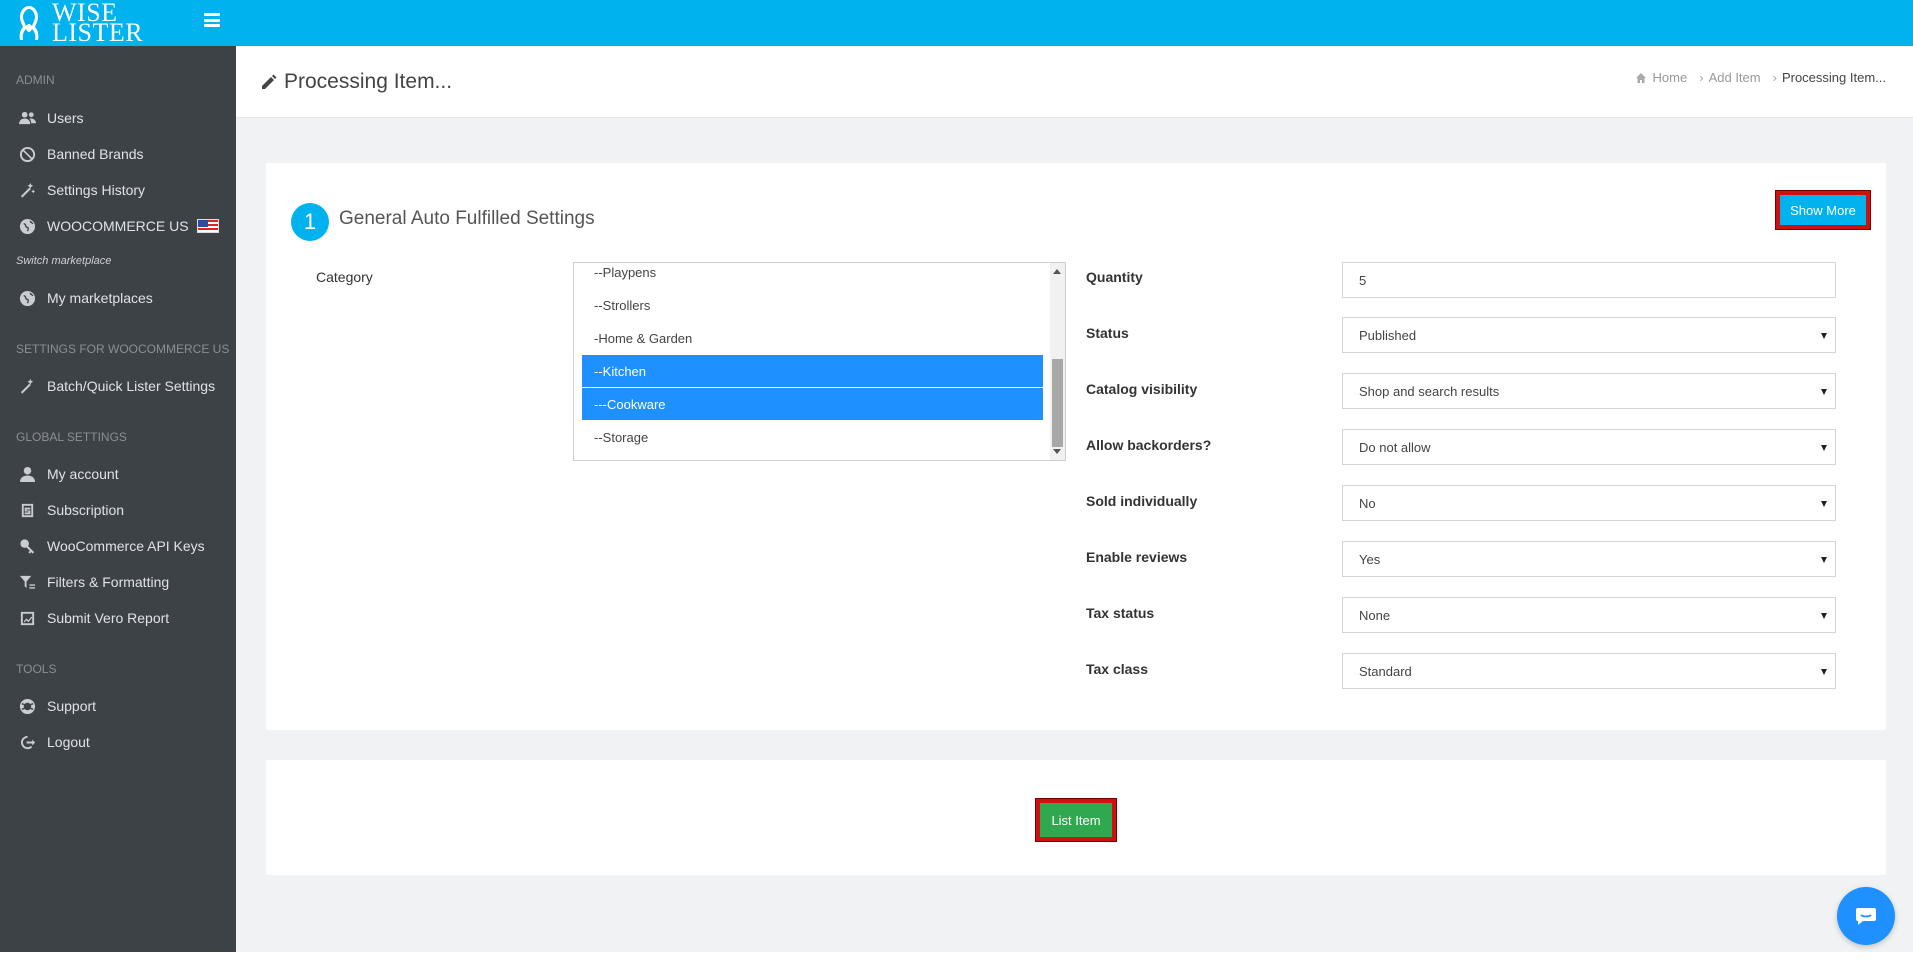  I want to click on users-icon, so click(27, 118).